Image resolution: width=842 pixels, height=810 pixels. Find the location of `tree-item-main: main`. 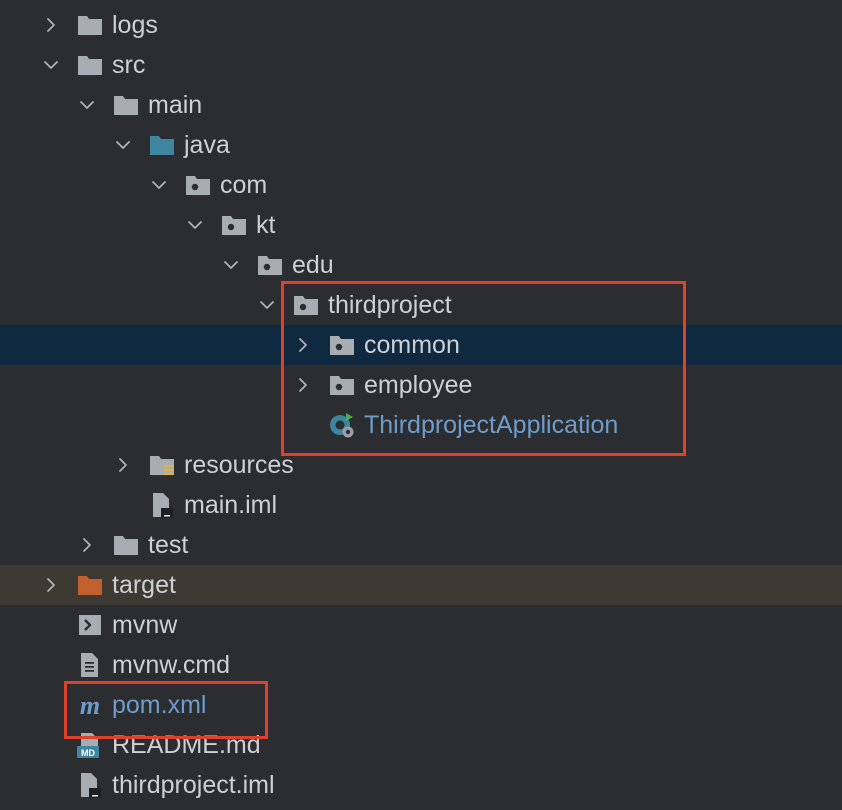

tree-item-main: main is located at coordinates (421, 105).